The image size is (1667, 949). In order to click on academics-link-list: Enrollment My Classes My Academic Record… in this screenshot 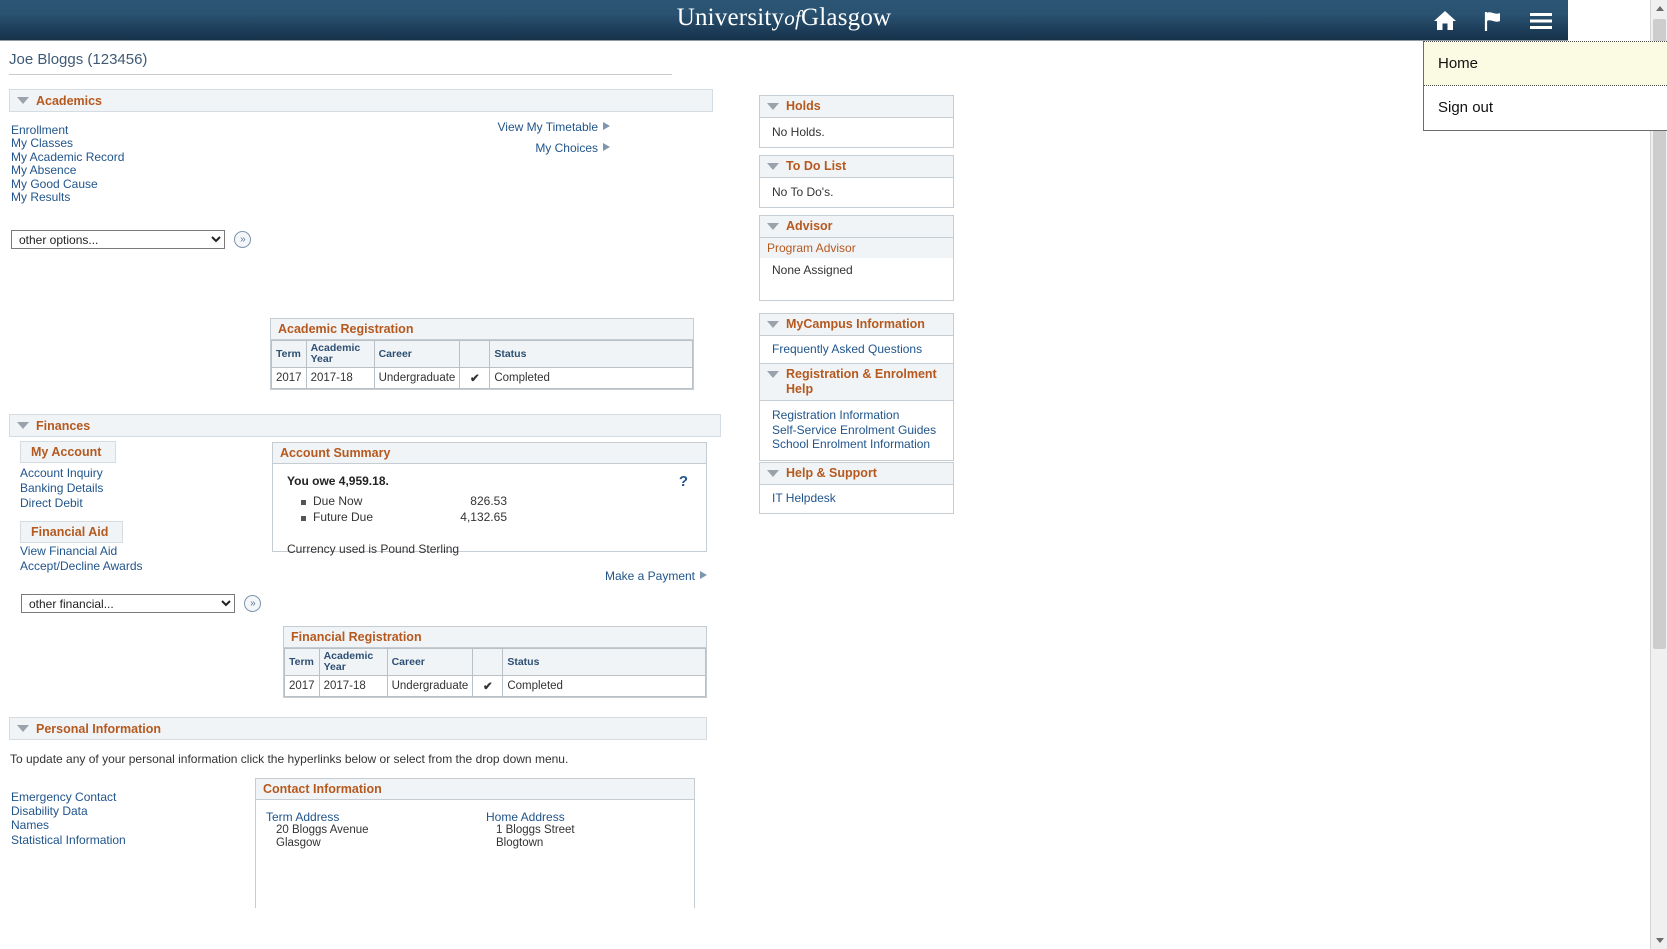, I will do `click(141, 163)`.